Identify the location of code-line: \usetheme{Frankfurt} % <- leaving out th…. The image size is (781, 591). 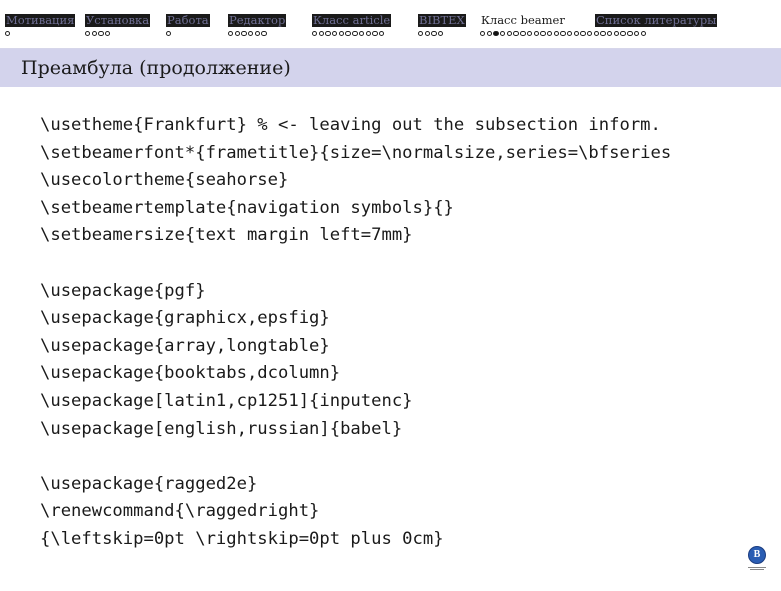
(350, 125).